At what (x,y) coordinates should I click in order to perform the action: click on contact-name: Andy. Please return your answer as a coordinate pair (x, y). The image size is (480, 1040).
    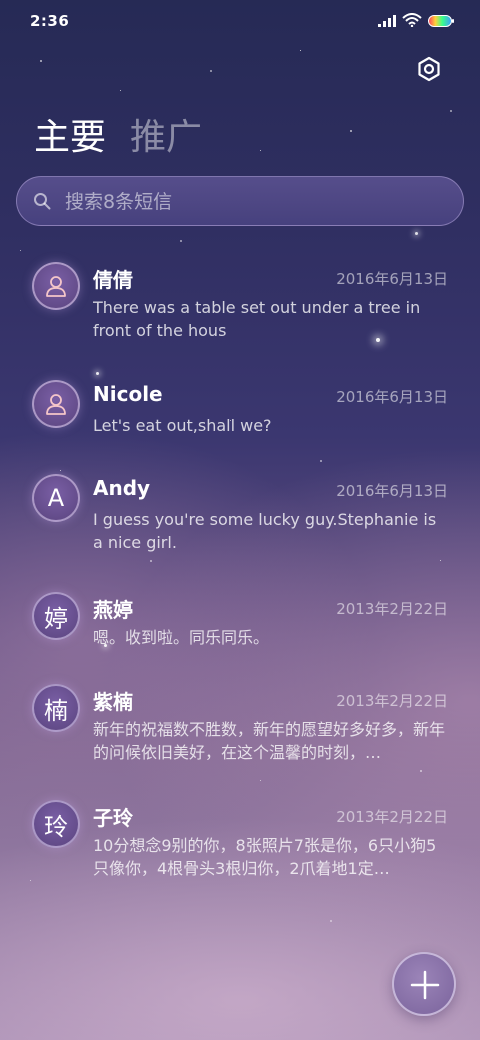
    Looking at the image, I should click on (122, 488).